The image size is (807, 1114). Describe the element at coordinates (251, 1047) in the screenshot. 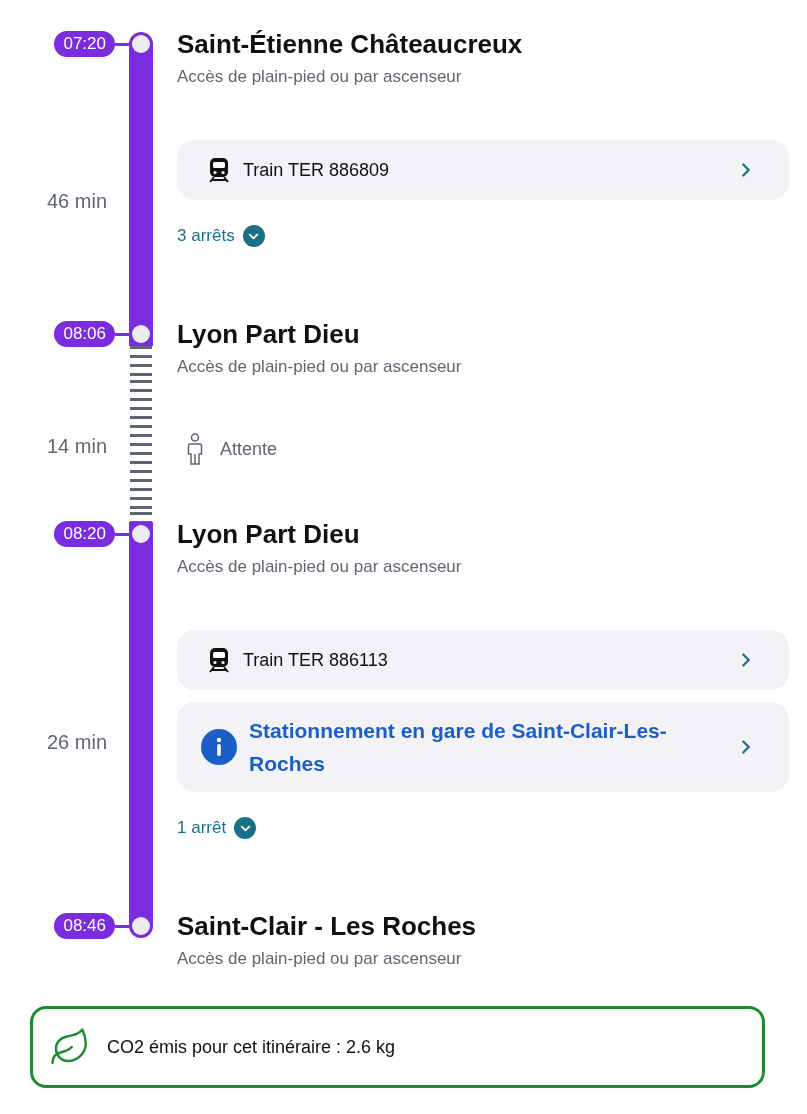

I see `co2-text: CO2 émis pour cet itinéraire : 2.6 kg` at that location.